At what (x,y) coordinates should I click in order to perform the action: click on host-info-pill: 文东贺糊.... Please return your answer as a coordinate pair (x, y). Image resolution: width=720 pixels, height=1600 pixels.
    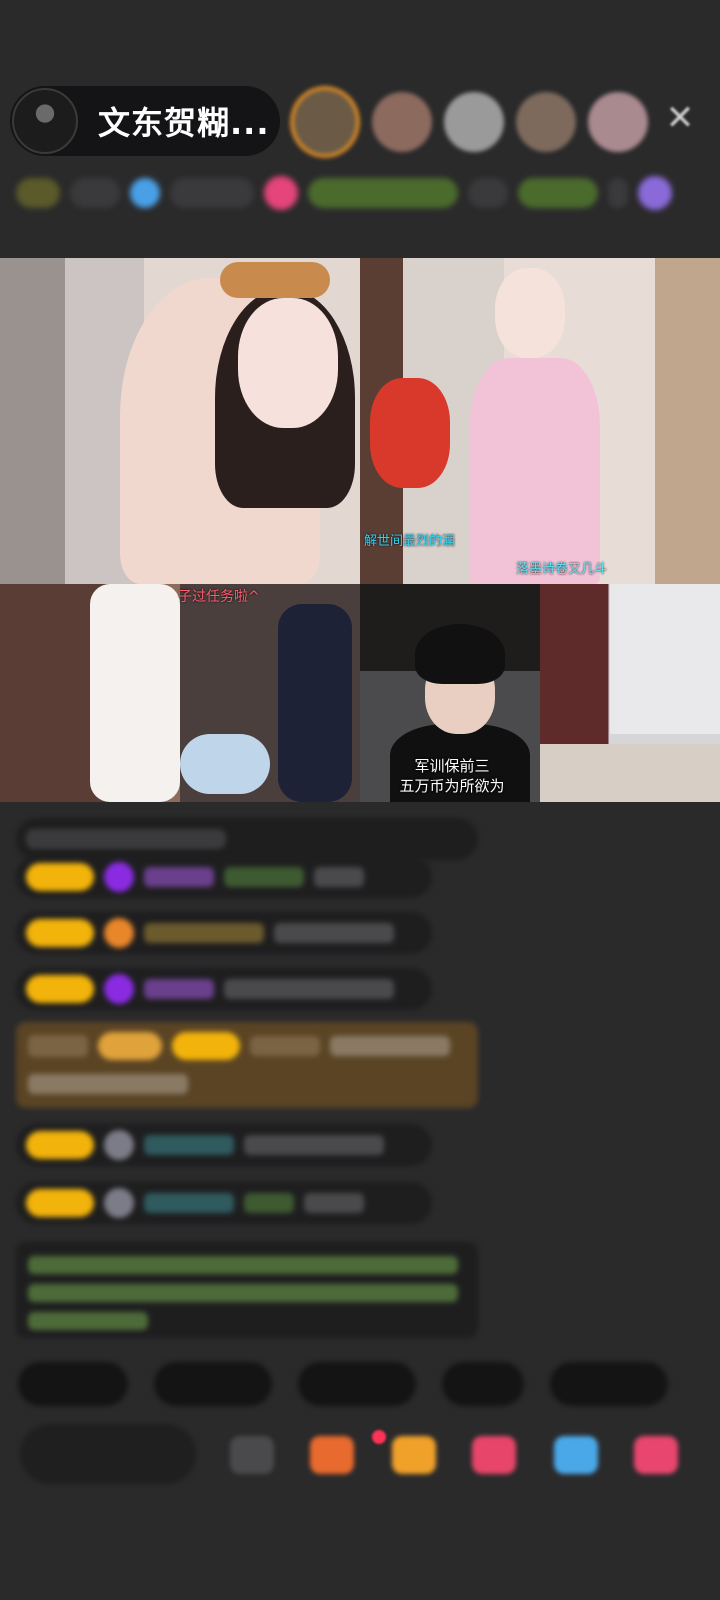
    Looking at the image, I should click on (145, 121).